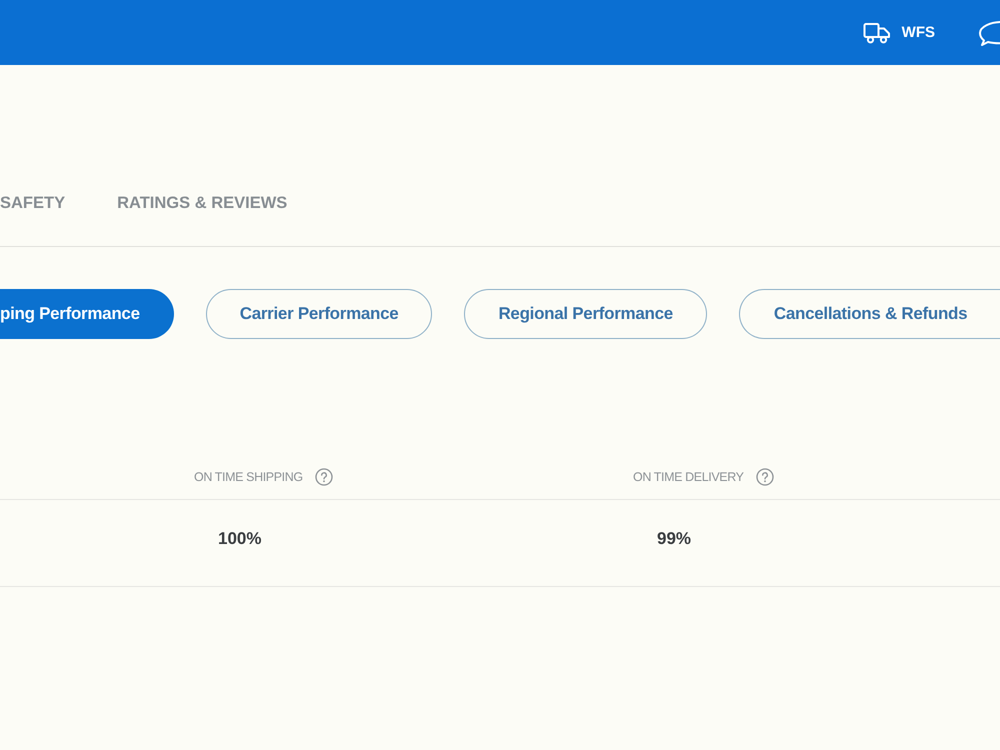 This screenshot has height=750, width=1000. I want to click on nav-tab: RATINGS & REVIEWS, so click(202, 204).